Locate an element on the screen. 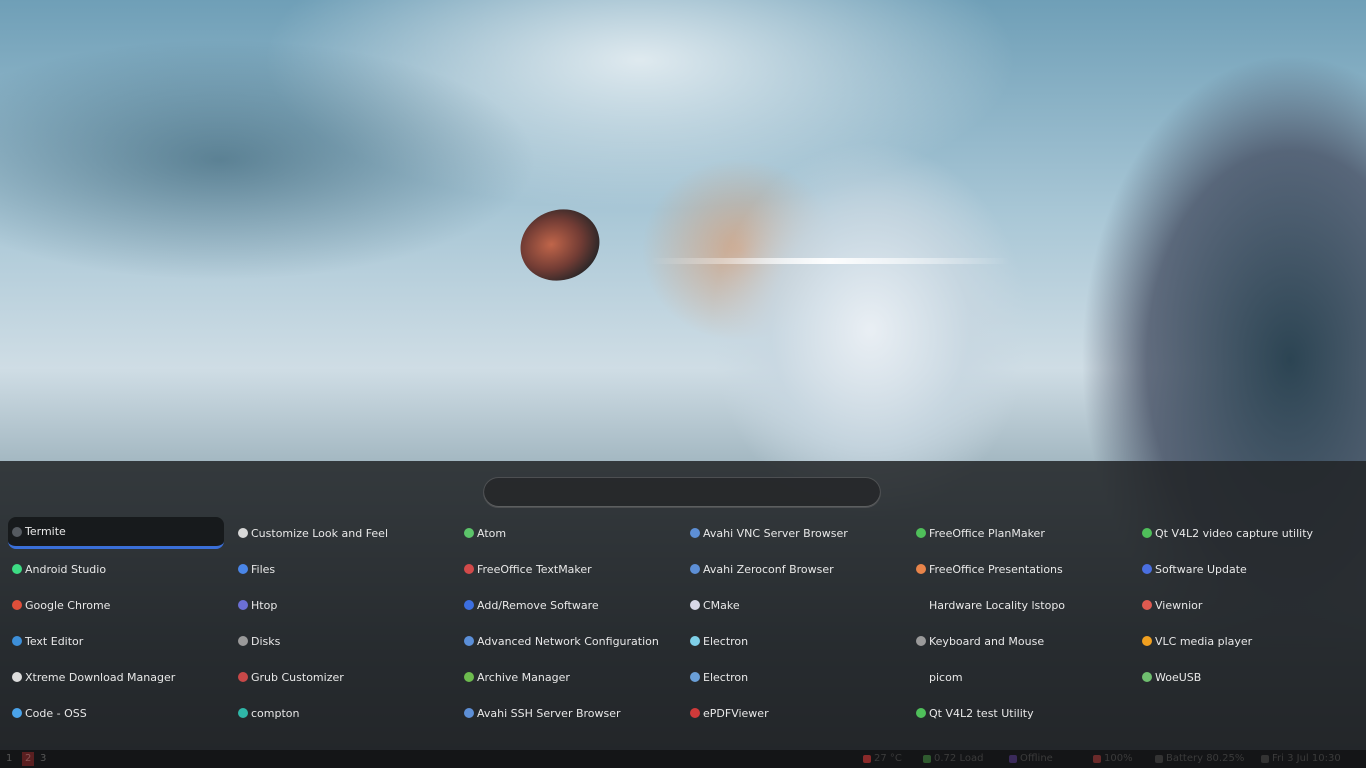  vscode-icon is located at coordinates (17, 713).